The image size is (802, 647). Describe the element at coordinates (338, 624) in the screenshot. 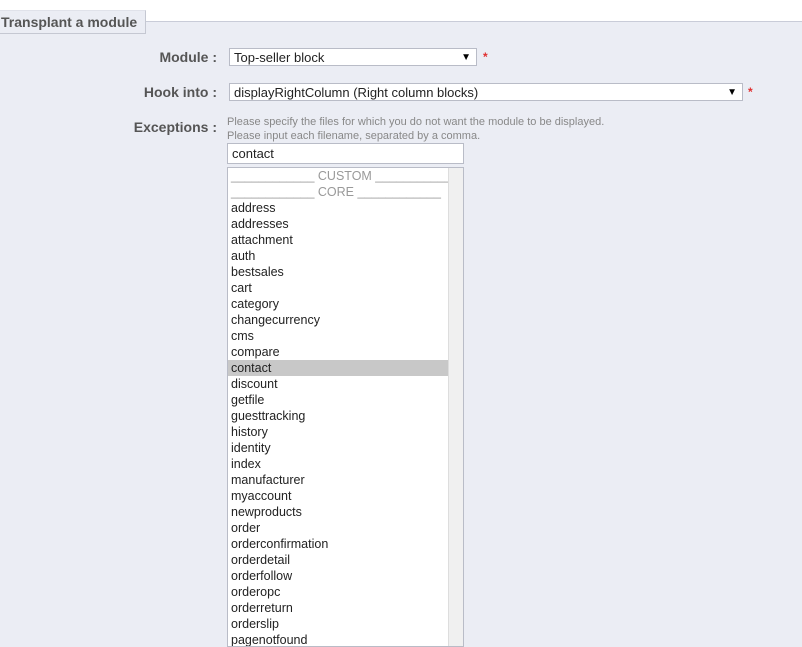

I see `list-item: orderslip` at that location.